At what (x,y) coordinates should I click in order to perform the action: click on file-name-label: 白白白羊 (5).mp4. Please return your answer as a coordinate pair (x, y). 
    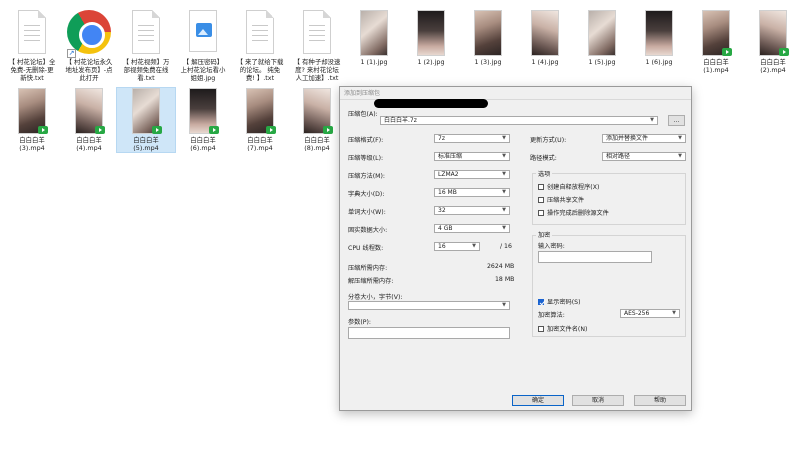
    Looking at the image, I should click on (146, 144).